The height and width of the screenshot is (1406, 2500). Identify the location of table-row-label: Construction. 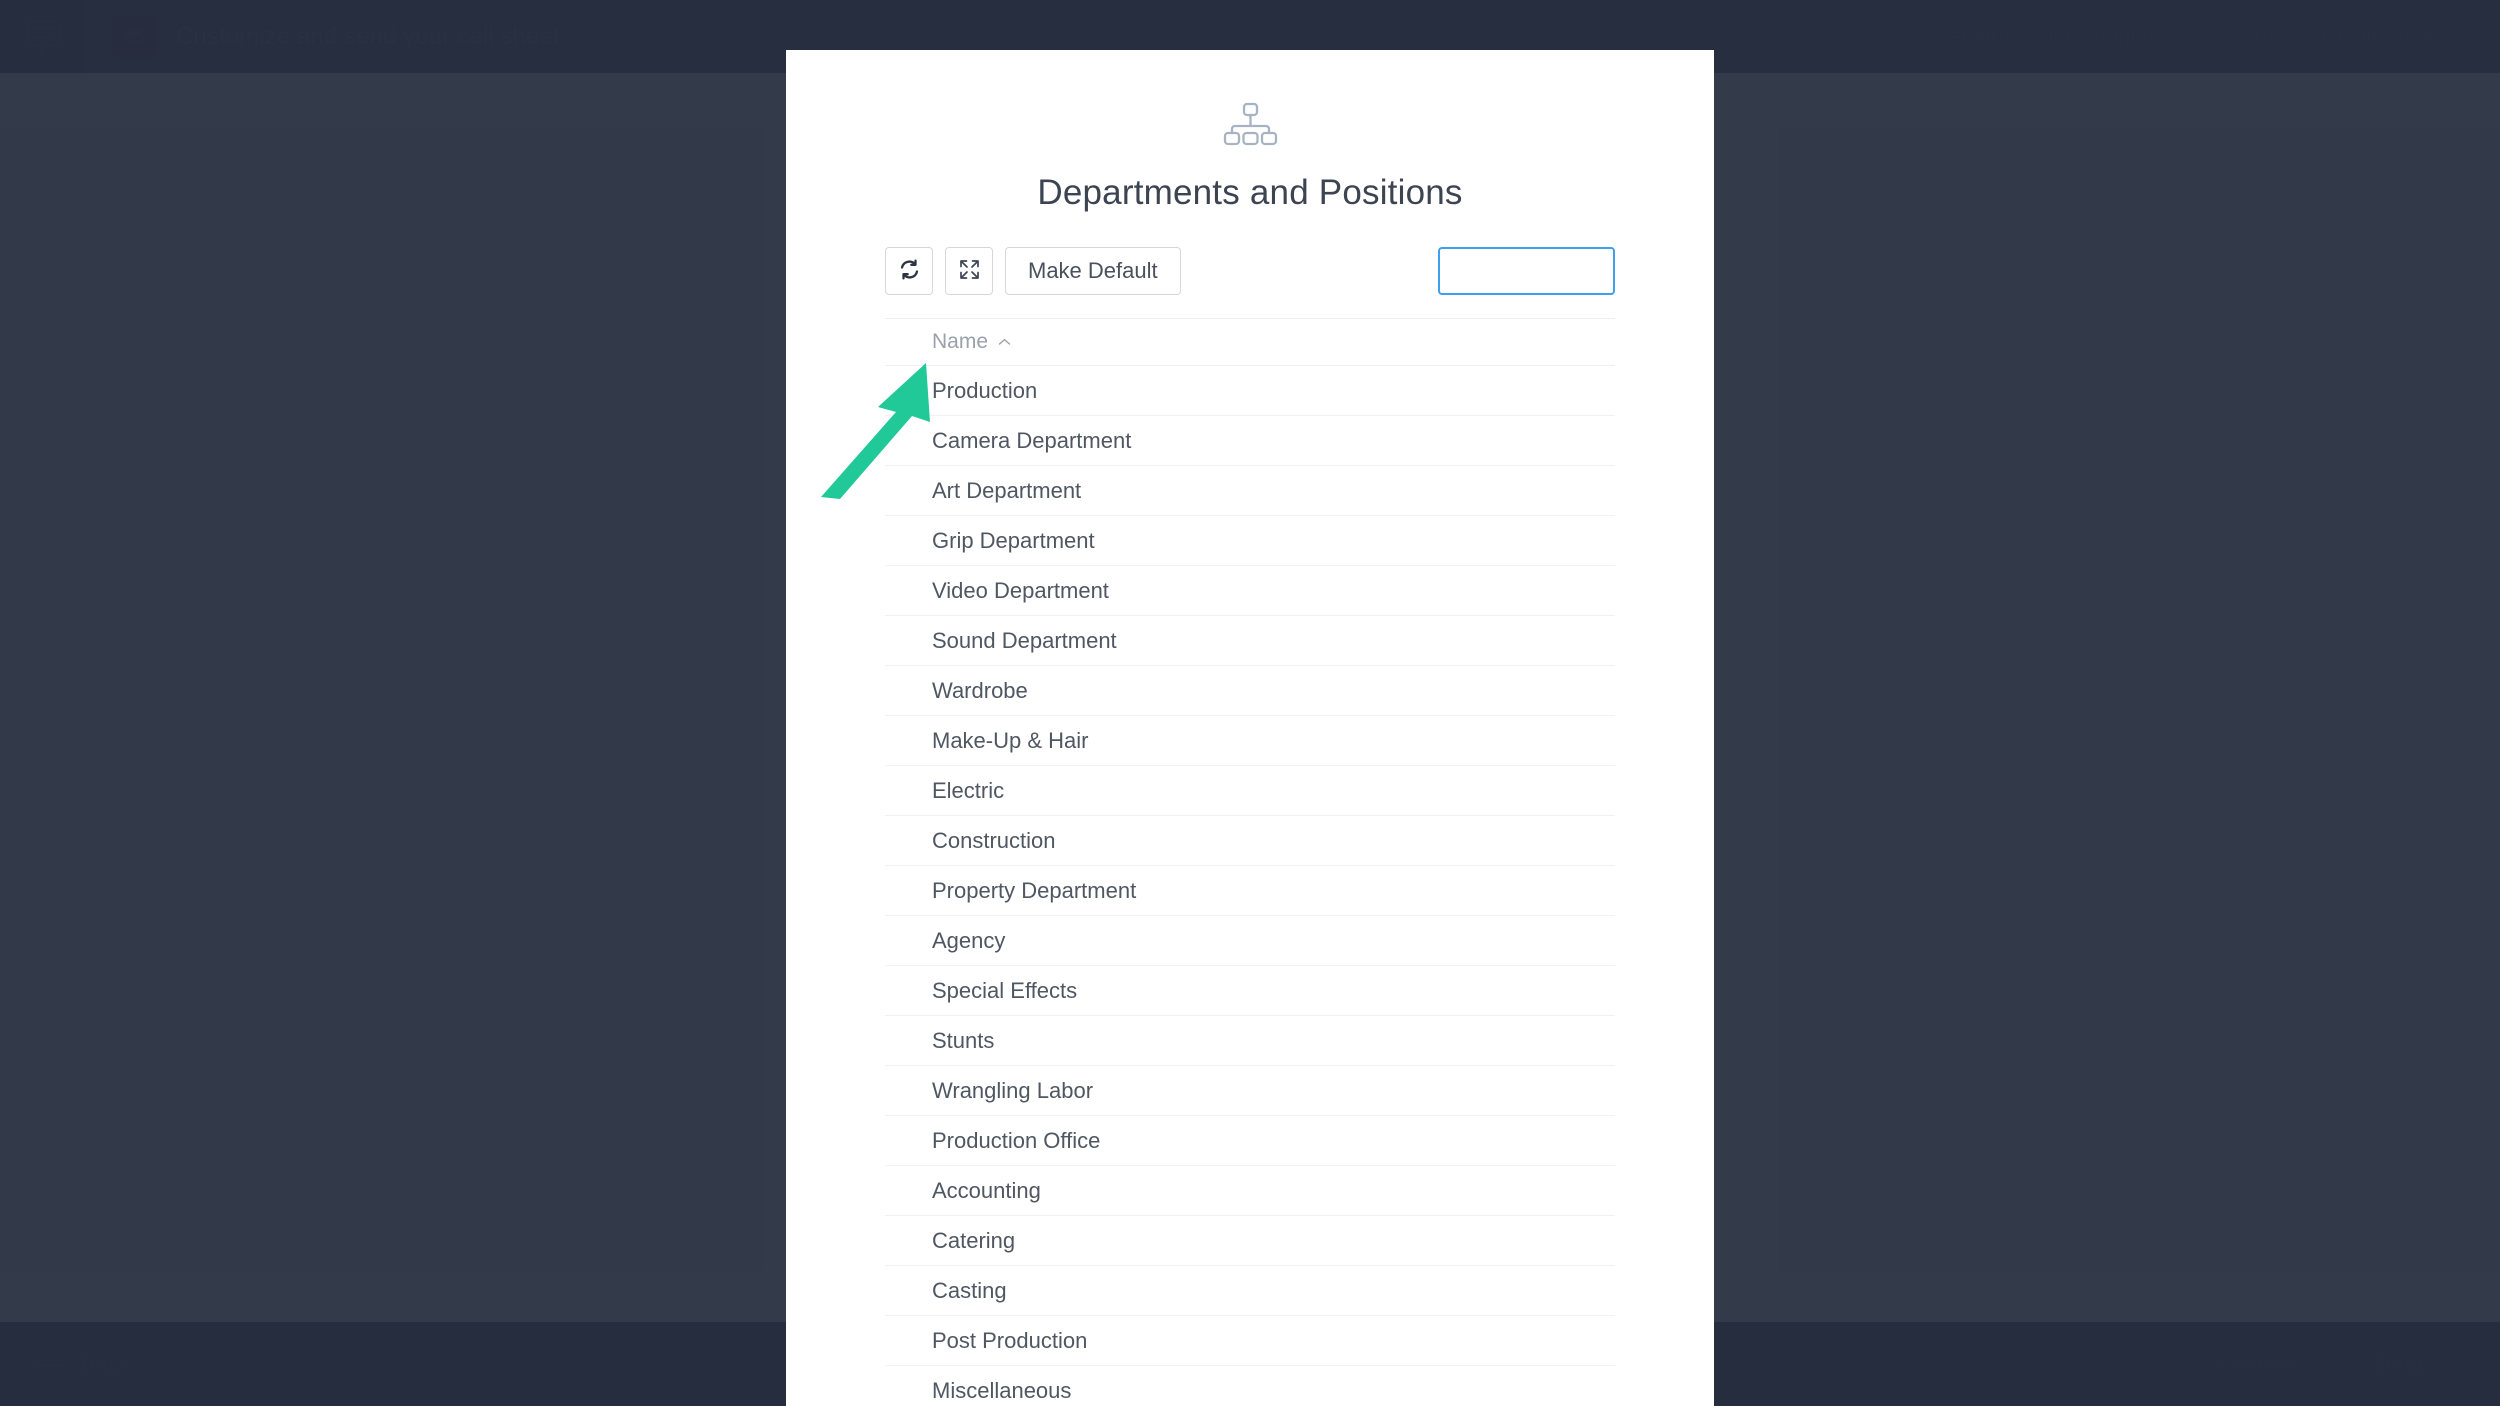
(994, 840).